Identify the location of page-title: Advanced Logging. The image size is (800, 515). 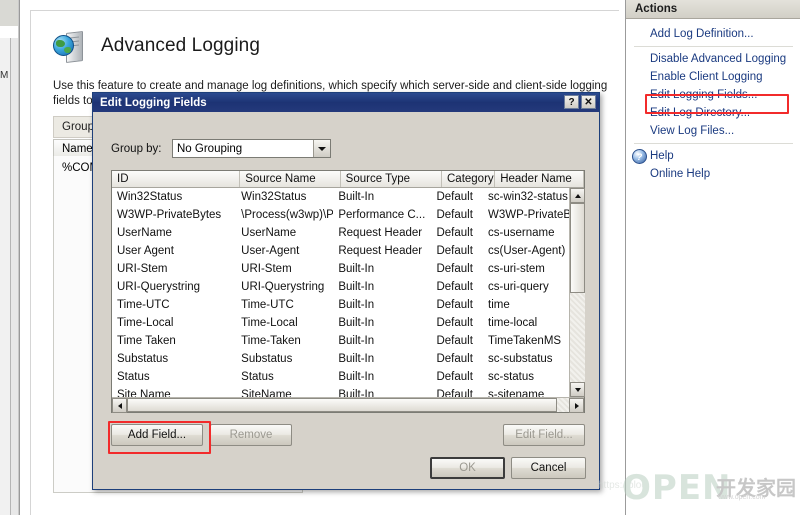
(181, 45).